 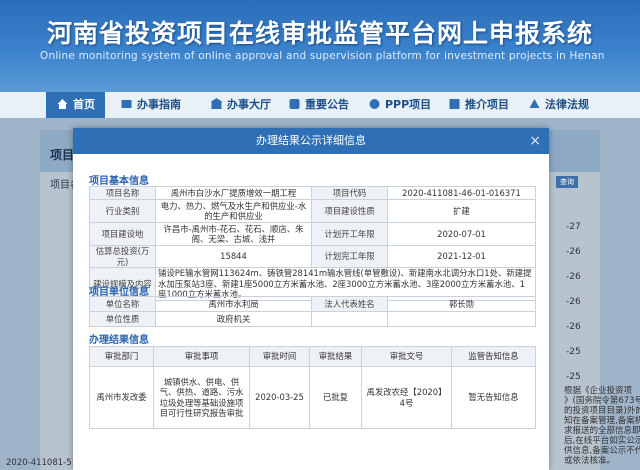 I want to click on unit-name-value: 禹州市水利局, so click(x=233, y=304).